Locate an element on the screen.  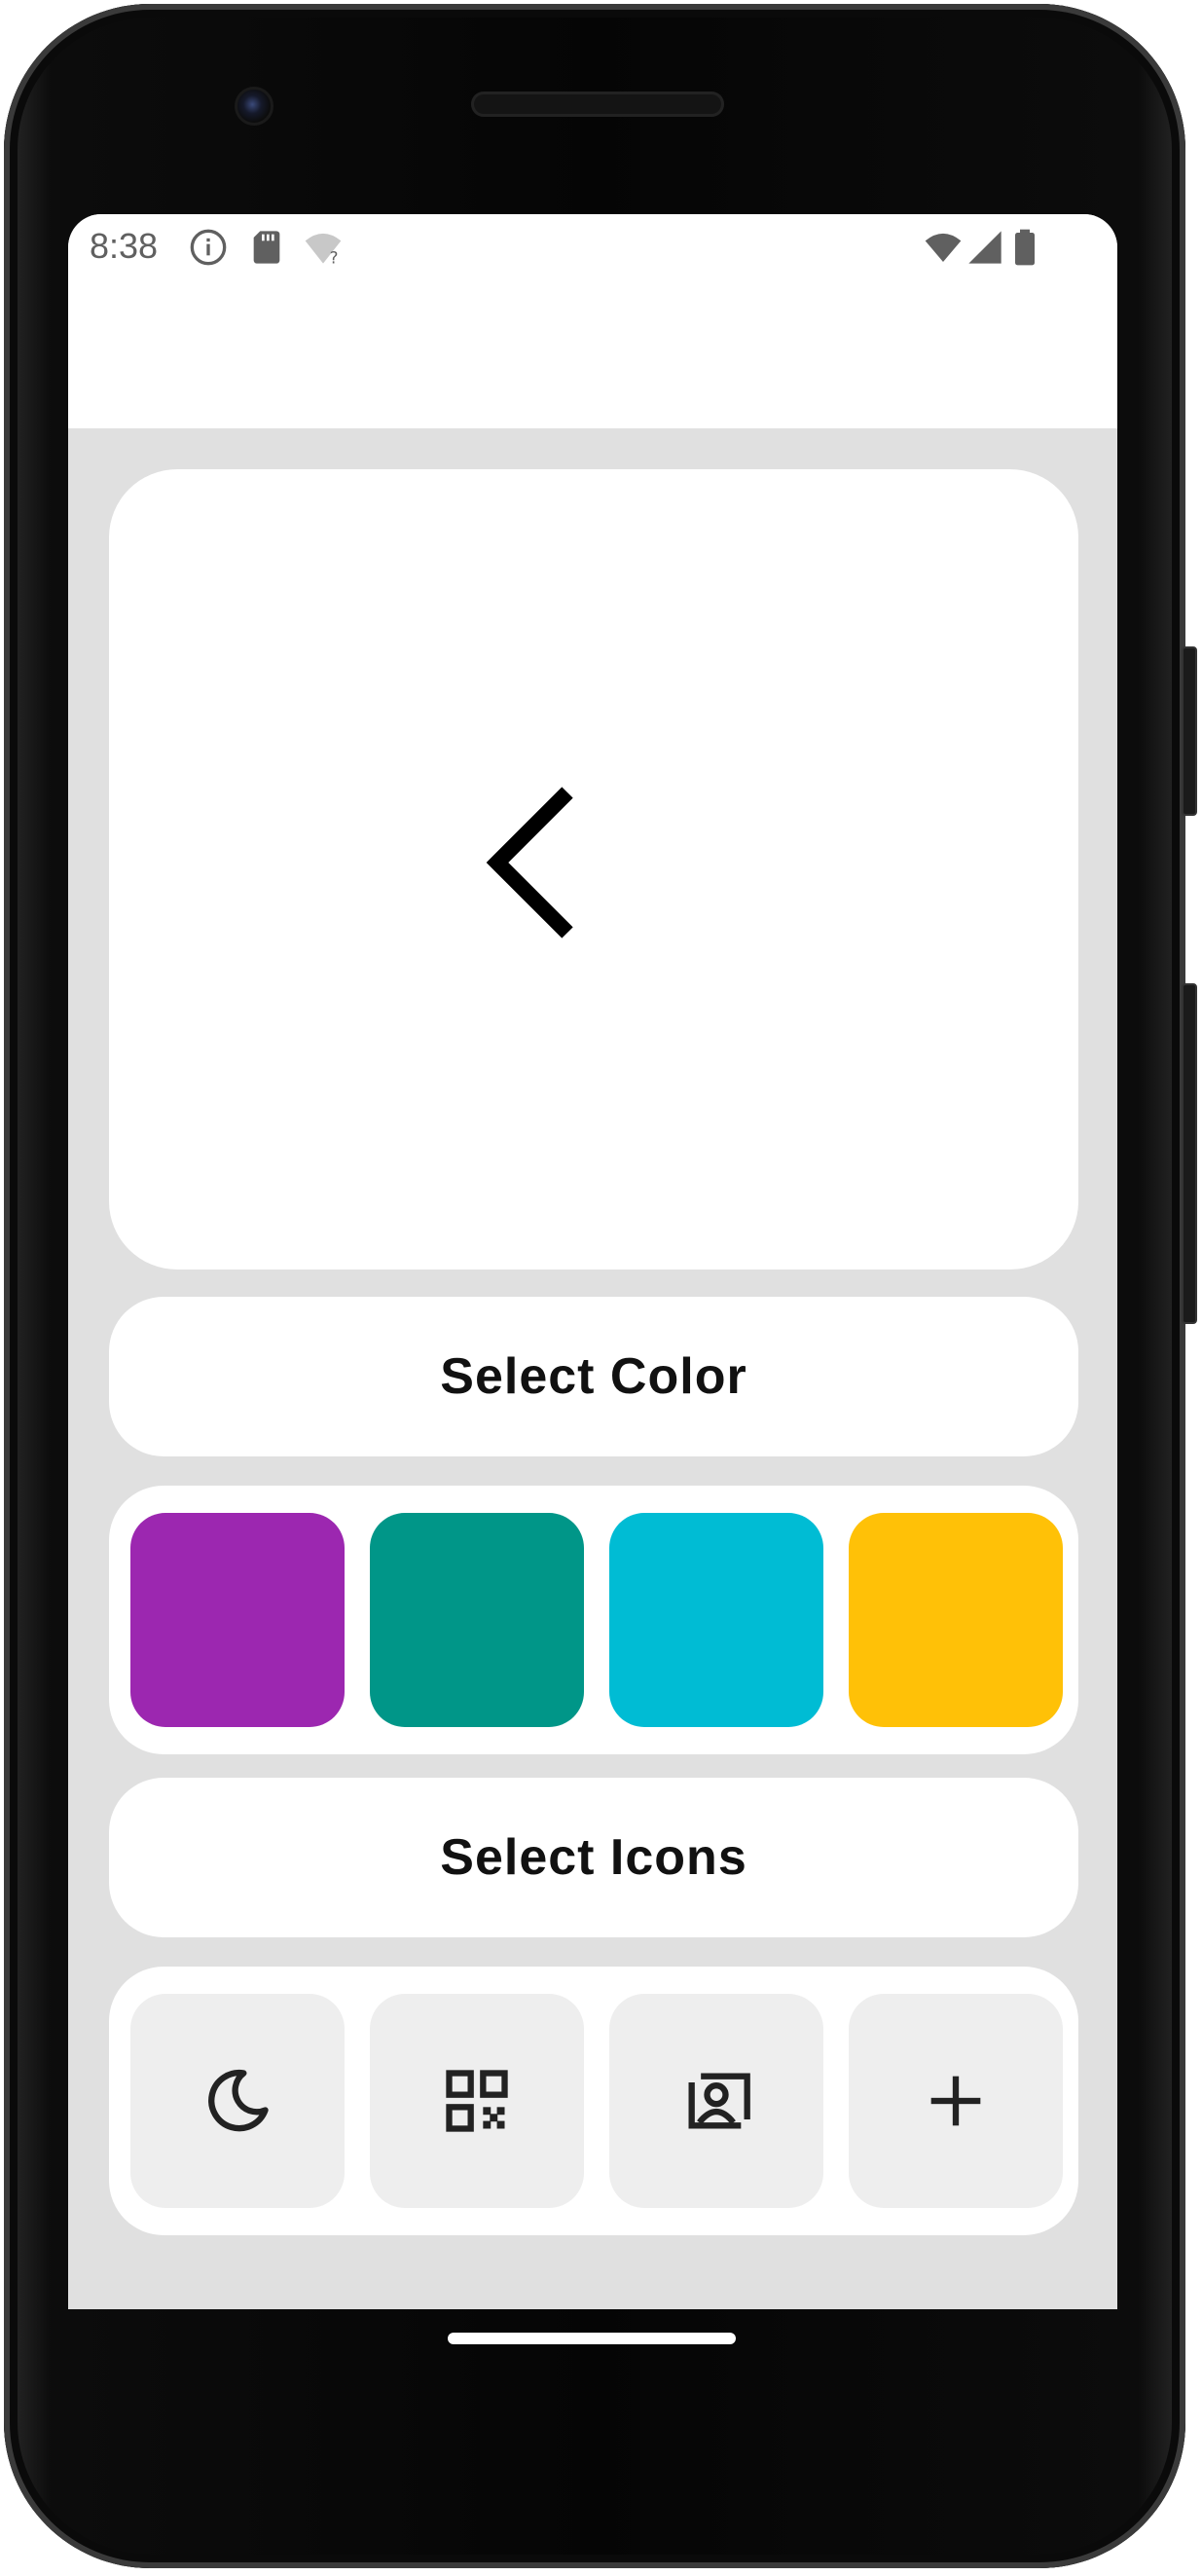
power-button is located at coordinates (1189, 731).